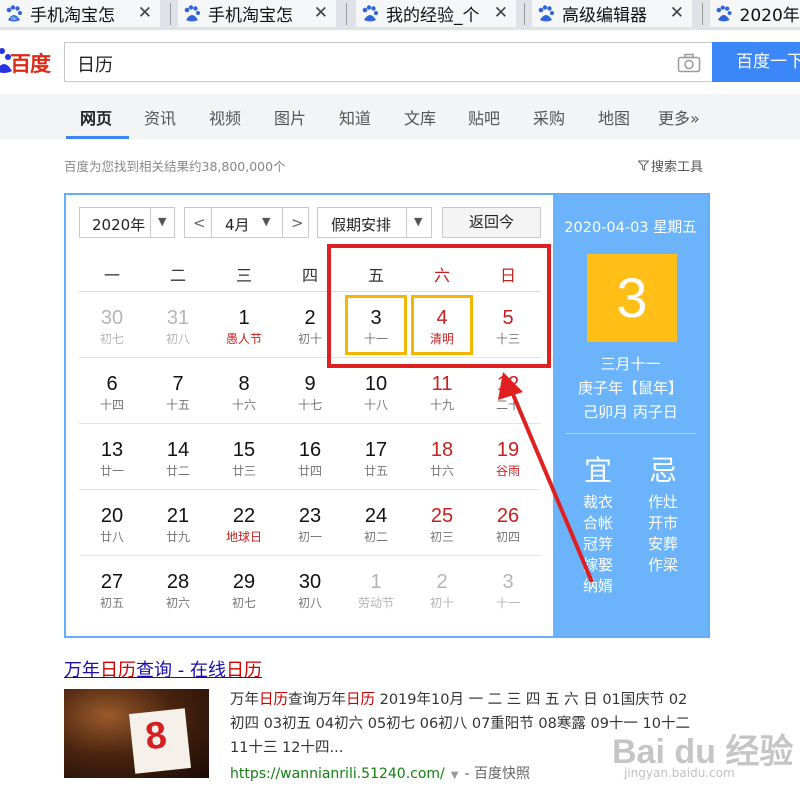 Image resolution: width=800 pixels, height=800 pixels. I want to click on holiday-select: 假期安排 ▼, so click(374, 222).